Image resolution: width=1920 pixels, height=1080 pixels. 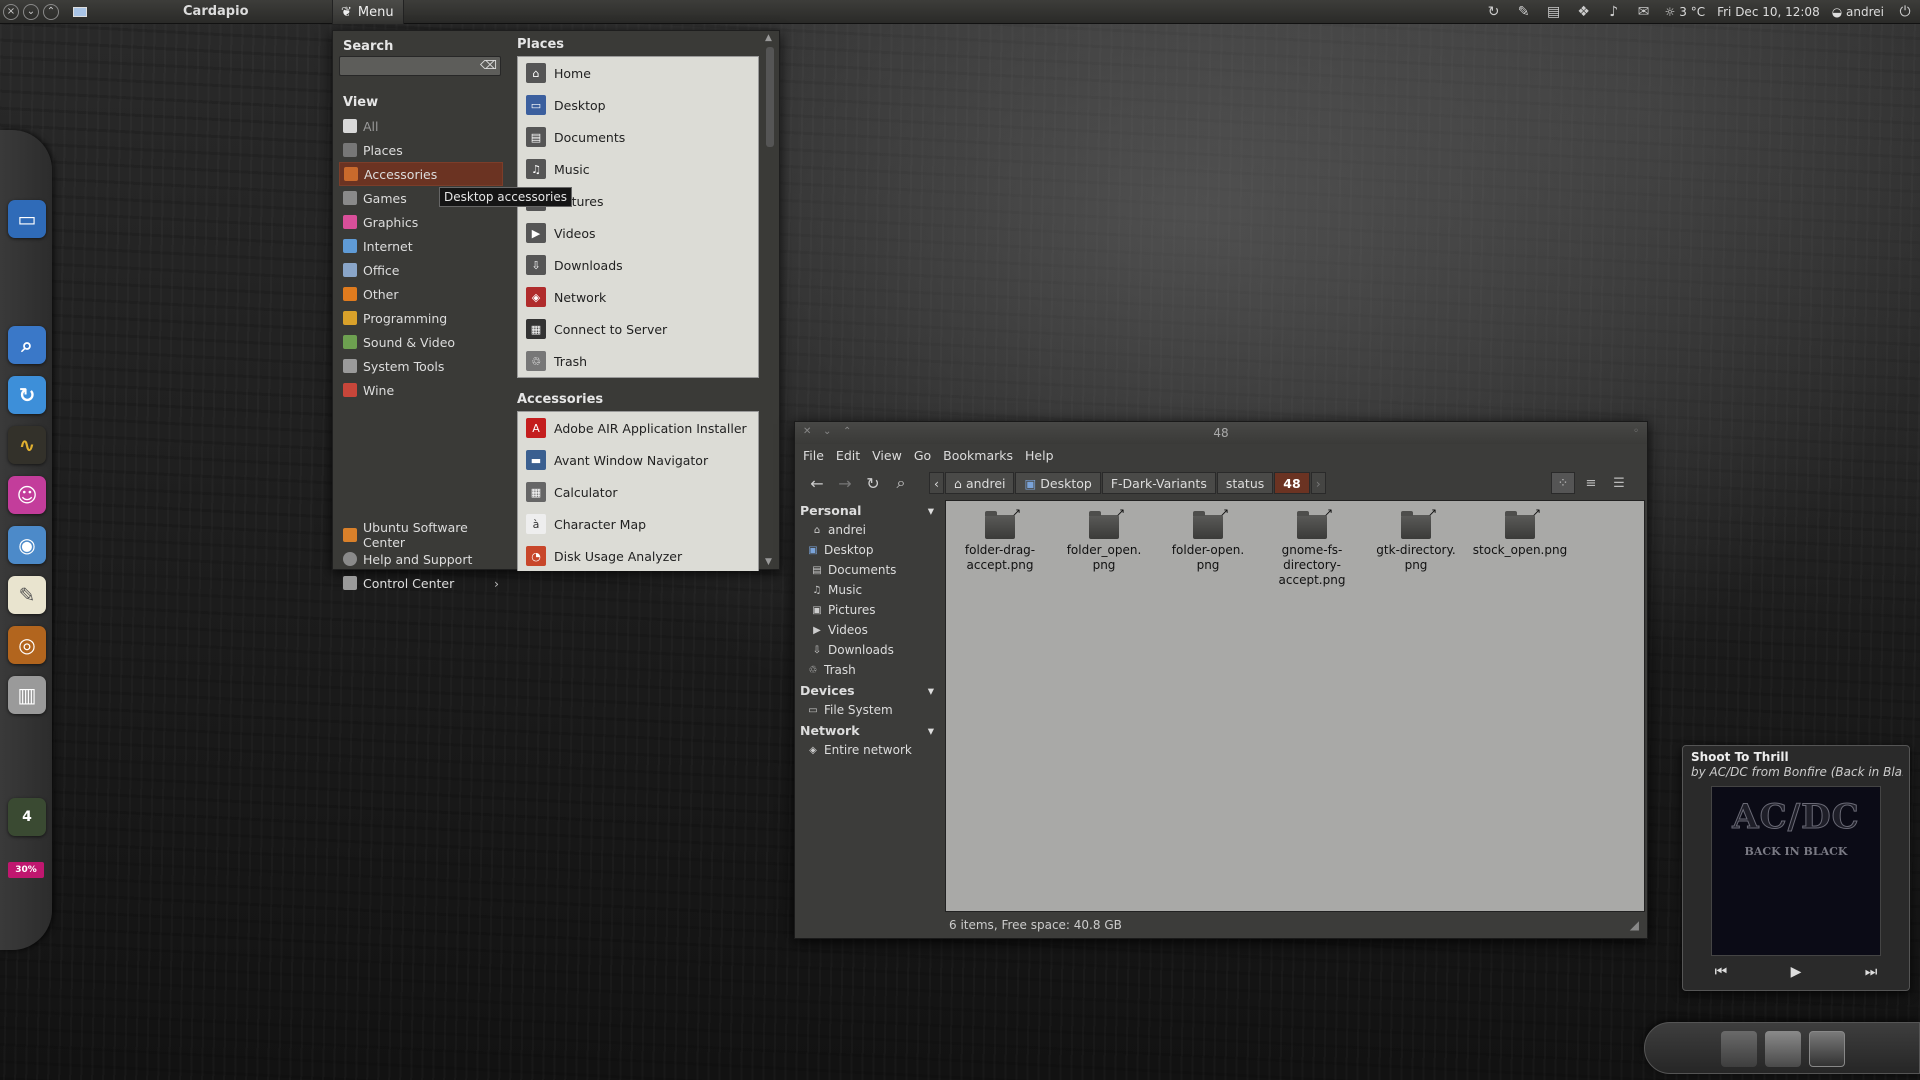 I want to click on file-item: stock_open.png, so click(x=1520, y=531).